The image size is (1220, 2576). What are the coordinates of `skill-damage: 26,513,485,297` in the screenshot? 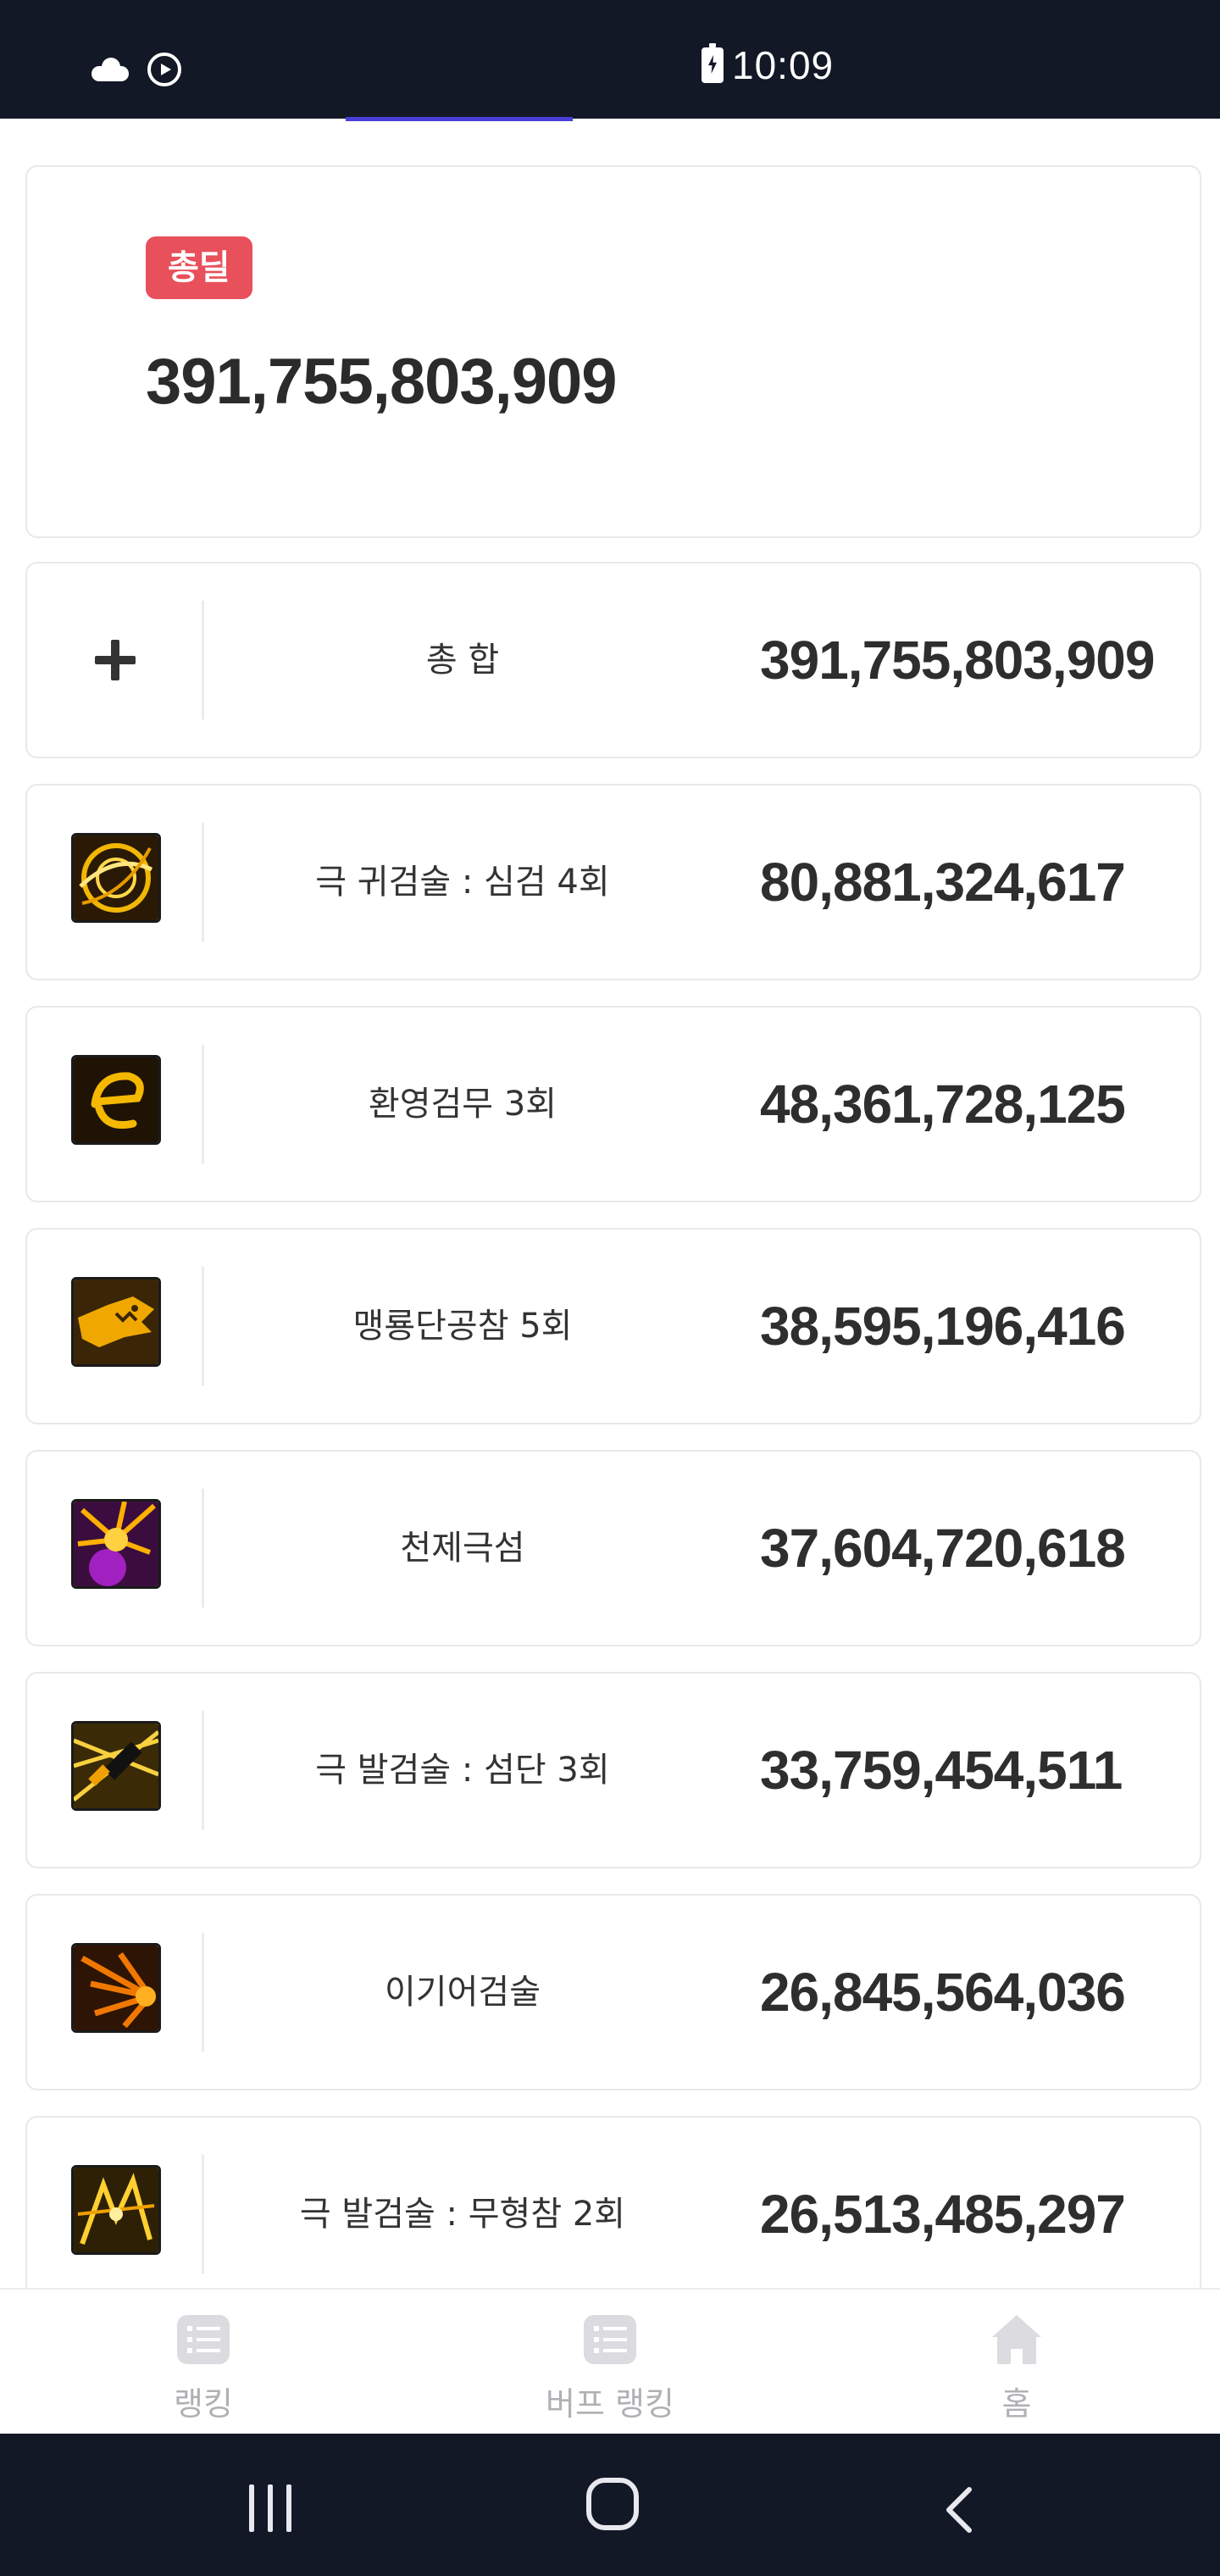 It's located at (943, 2214).